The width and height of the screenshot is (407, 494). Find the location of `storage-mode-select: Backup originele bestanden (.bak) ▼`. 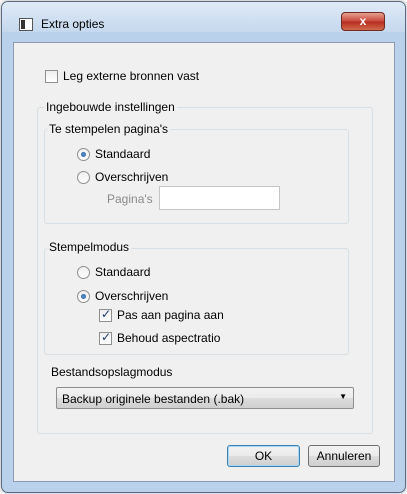

storage-mode-select: Backup originele bestanden (.bak) ▼ is located at coordinates (205, 398).